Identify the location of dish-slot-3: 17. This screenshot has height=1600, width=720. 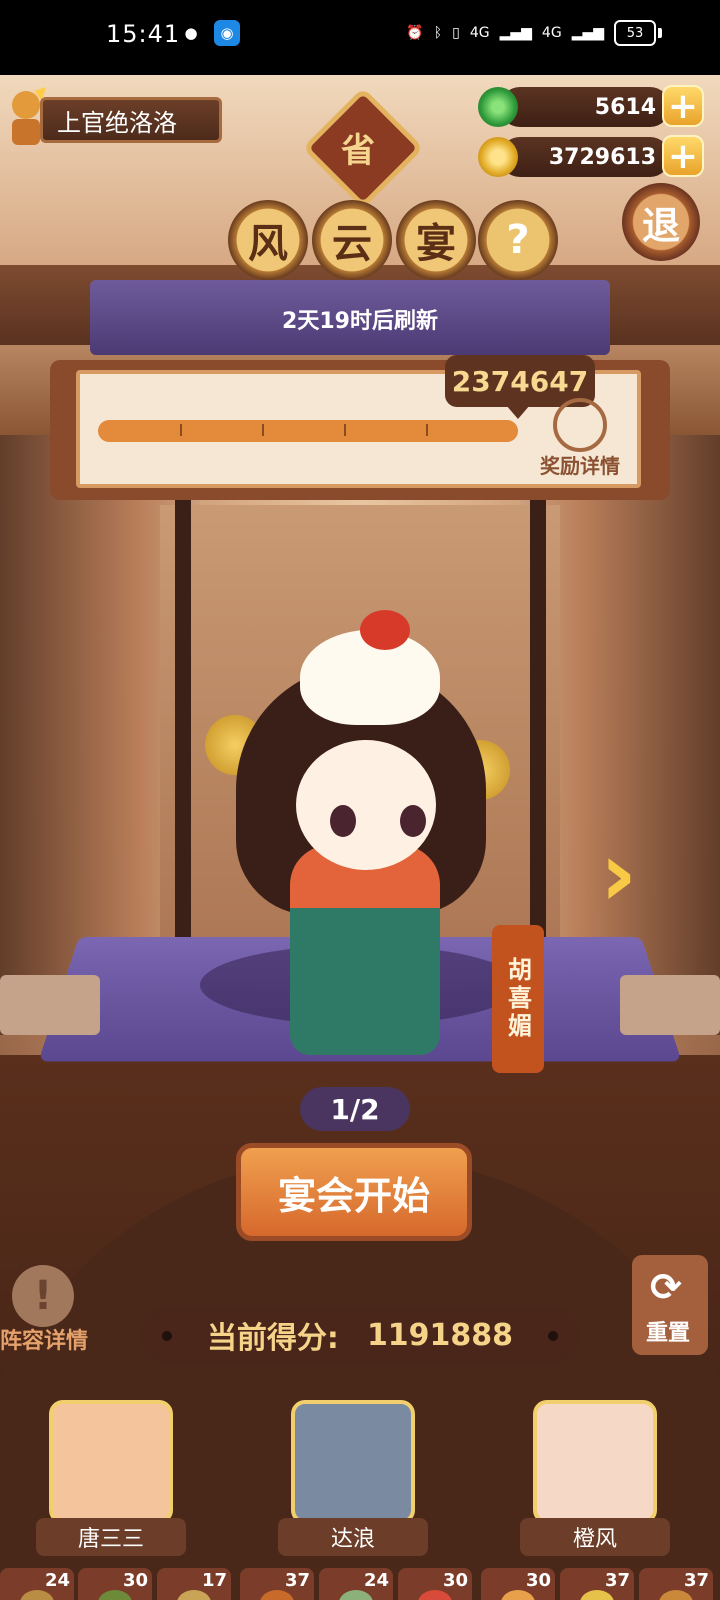
(194, 1584).